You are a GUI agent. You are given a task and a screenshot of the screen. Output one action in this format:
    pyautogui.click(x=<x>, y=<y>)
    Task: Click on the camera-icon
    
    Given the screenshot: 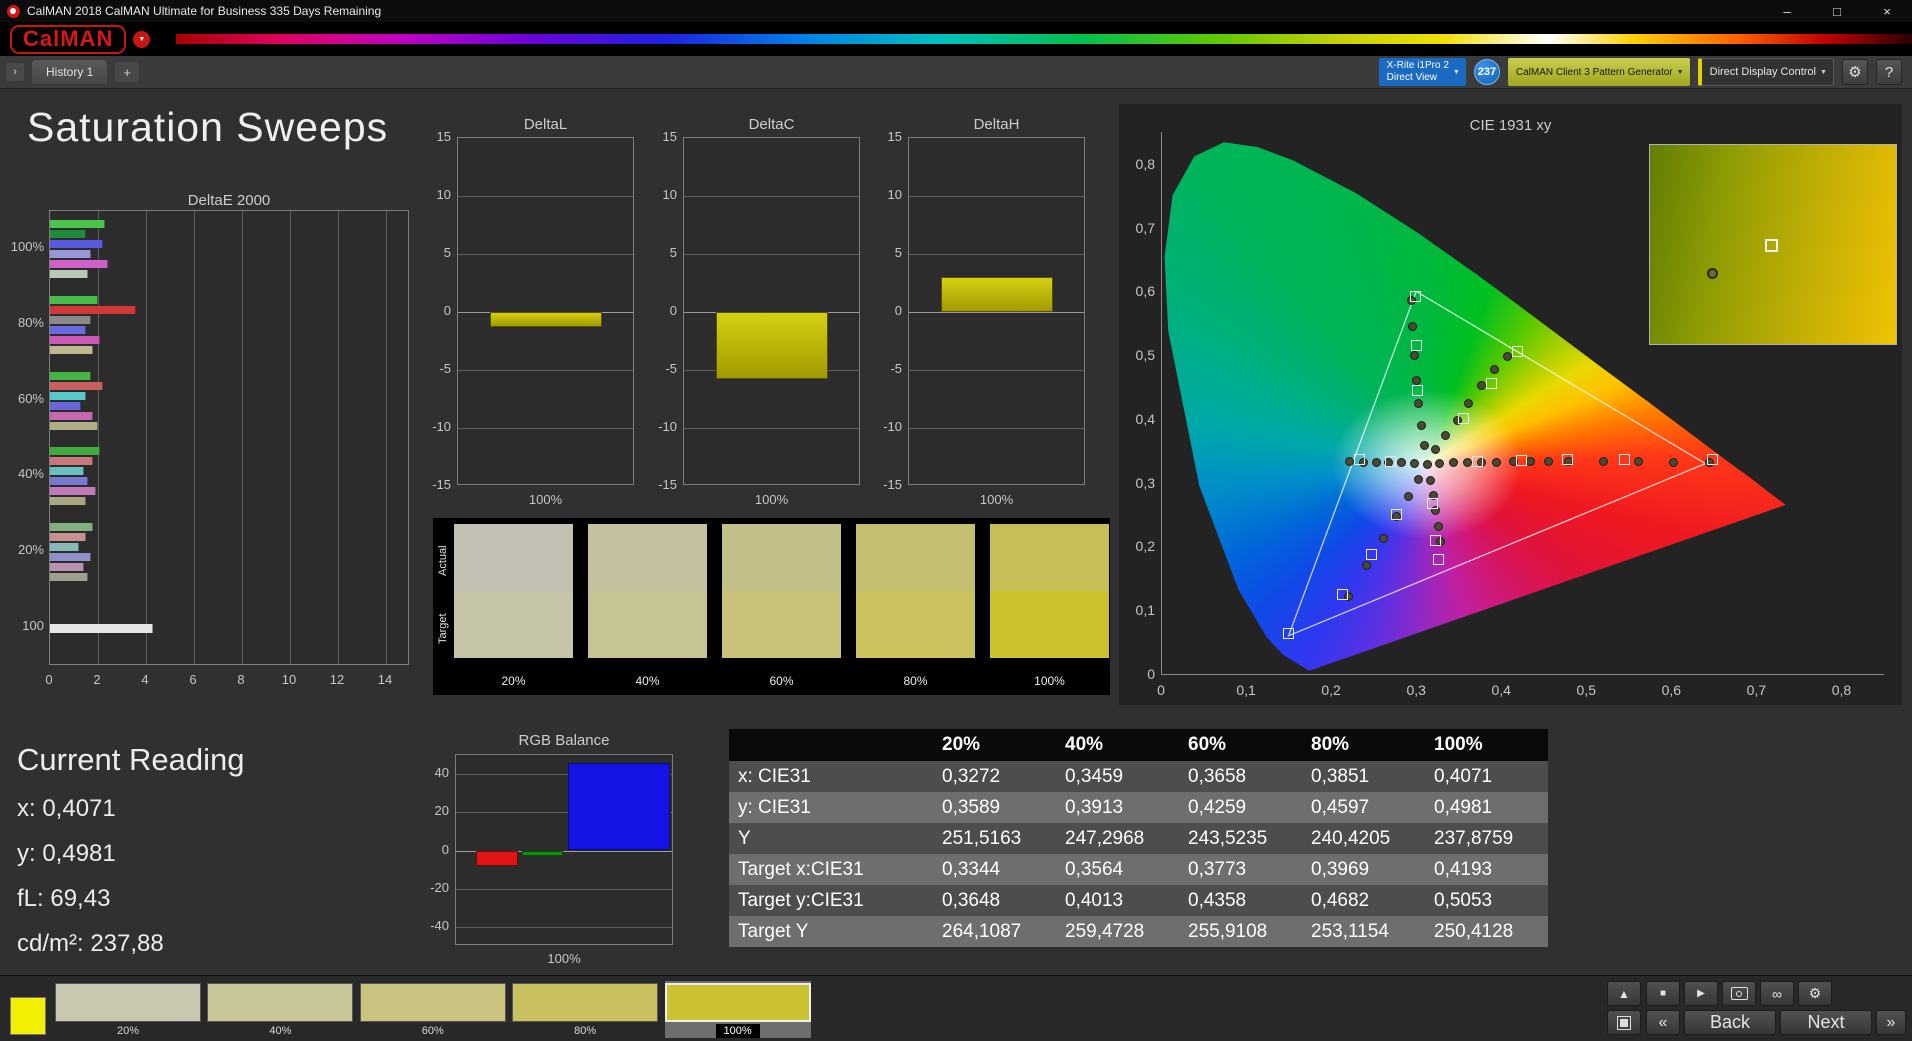 What is the action you would take?
    pyautogui.click(x=1739, y=993)
    